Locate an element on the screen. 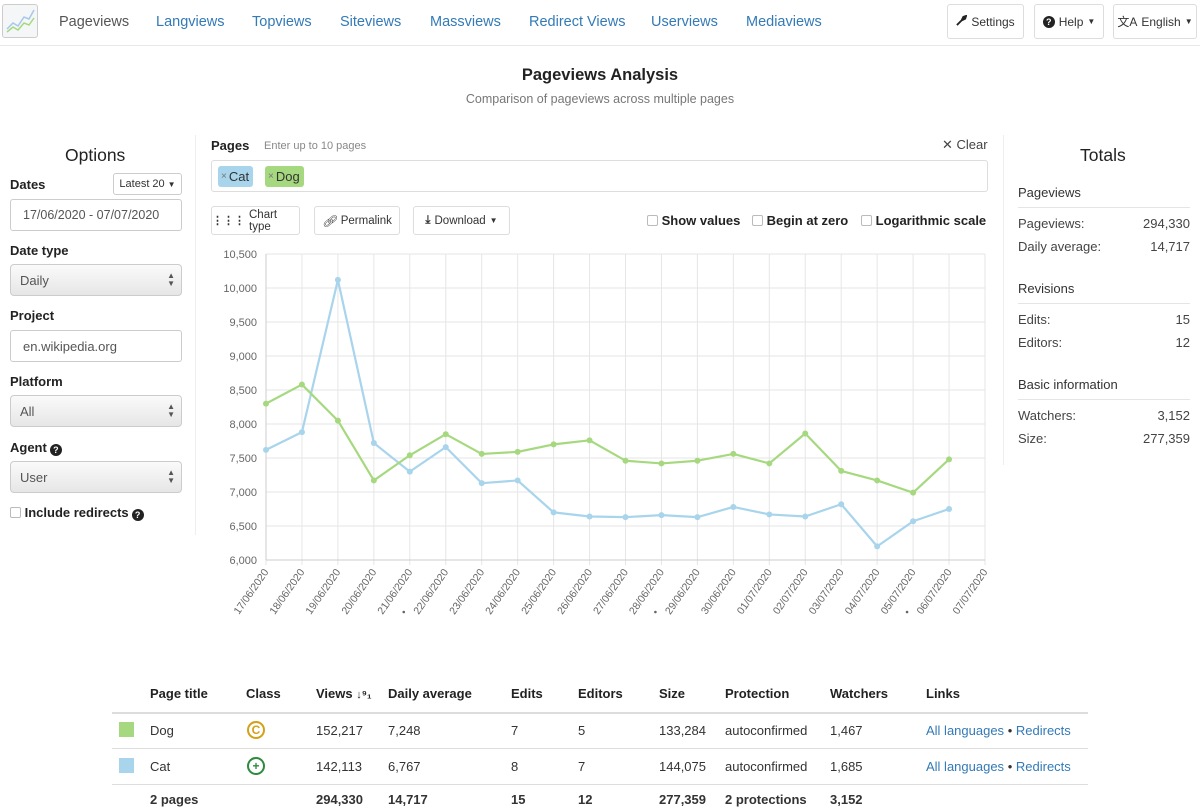 The width and height of the screenshot is (1200, 807). x-tick-label: 22/06/2020 is located at coordinates (431, 592).